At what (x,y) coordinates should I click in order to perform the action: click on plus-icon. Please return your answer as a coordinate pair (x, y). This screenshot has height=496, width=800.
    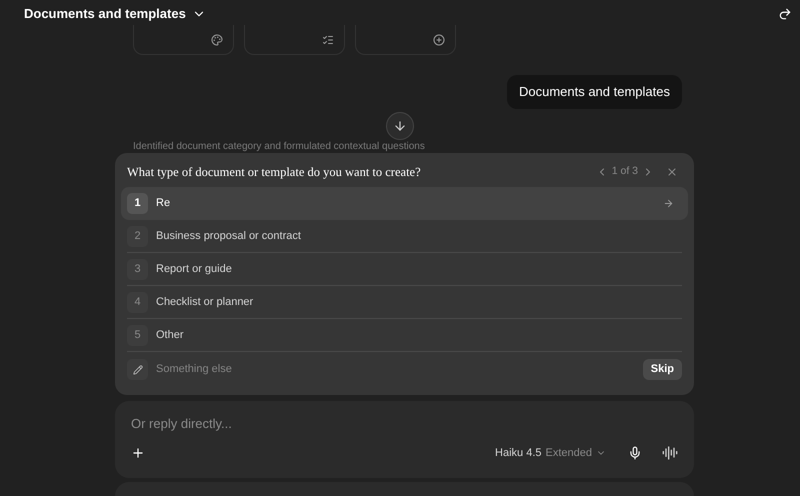
    Looking at the image, I should click on (138, 453).